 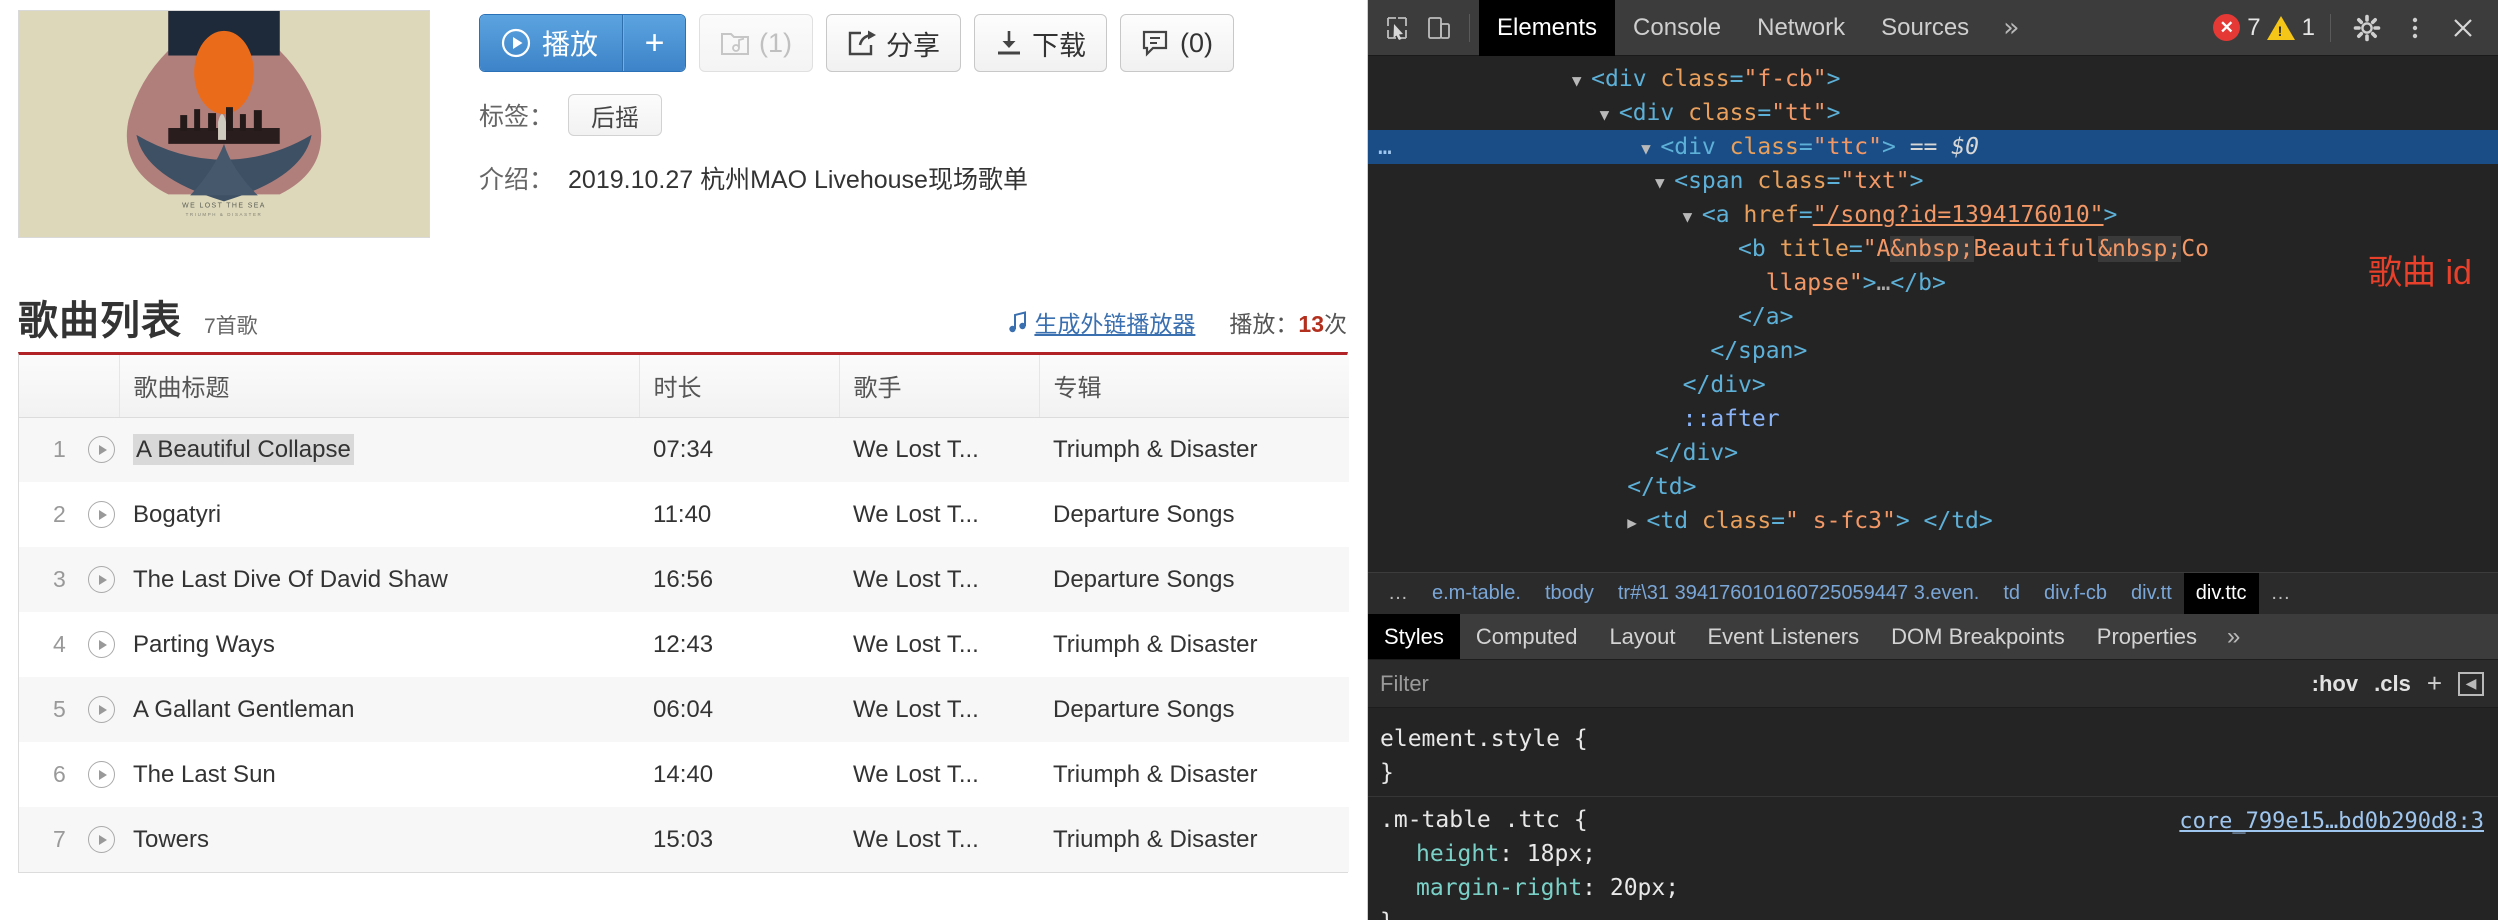 What do you see at coordinates (1101, 322) in the screenshot?
I see `generate-external-player-link: 生成外链播放器` at bounding box center [1101, 322].